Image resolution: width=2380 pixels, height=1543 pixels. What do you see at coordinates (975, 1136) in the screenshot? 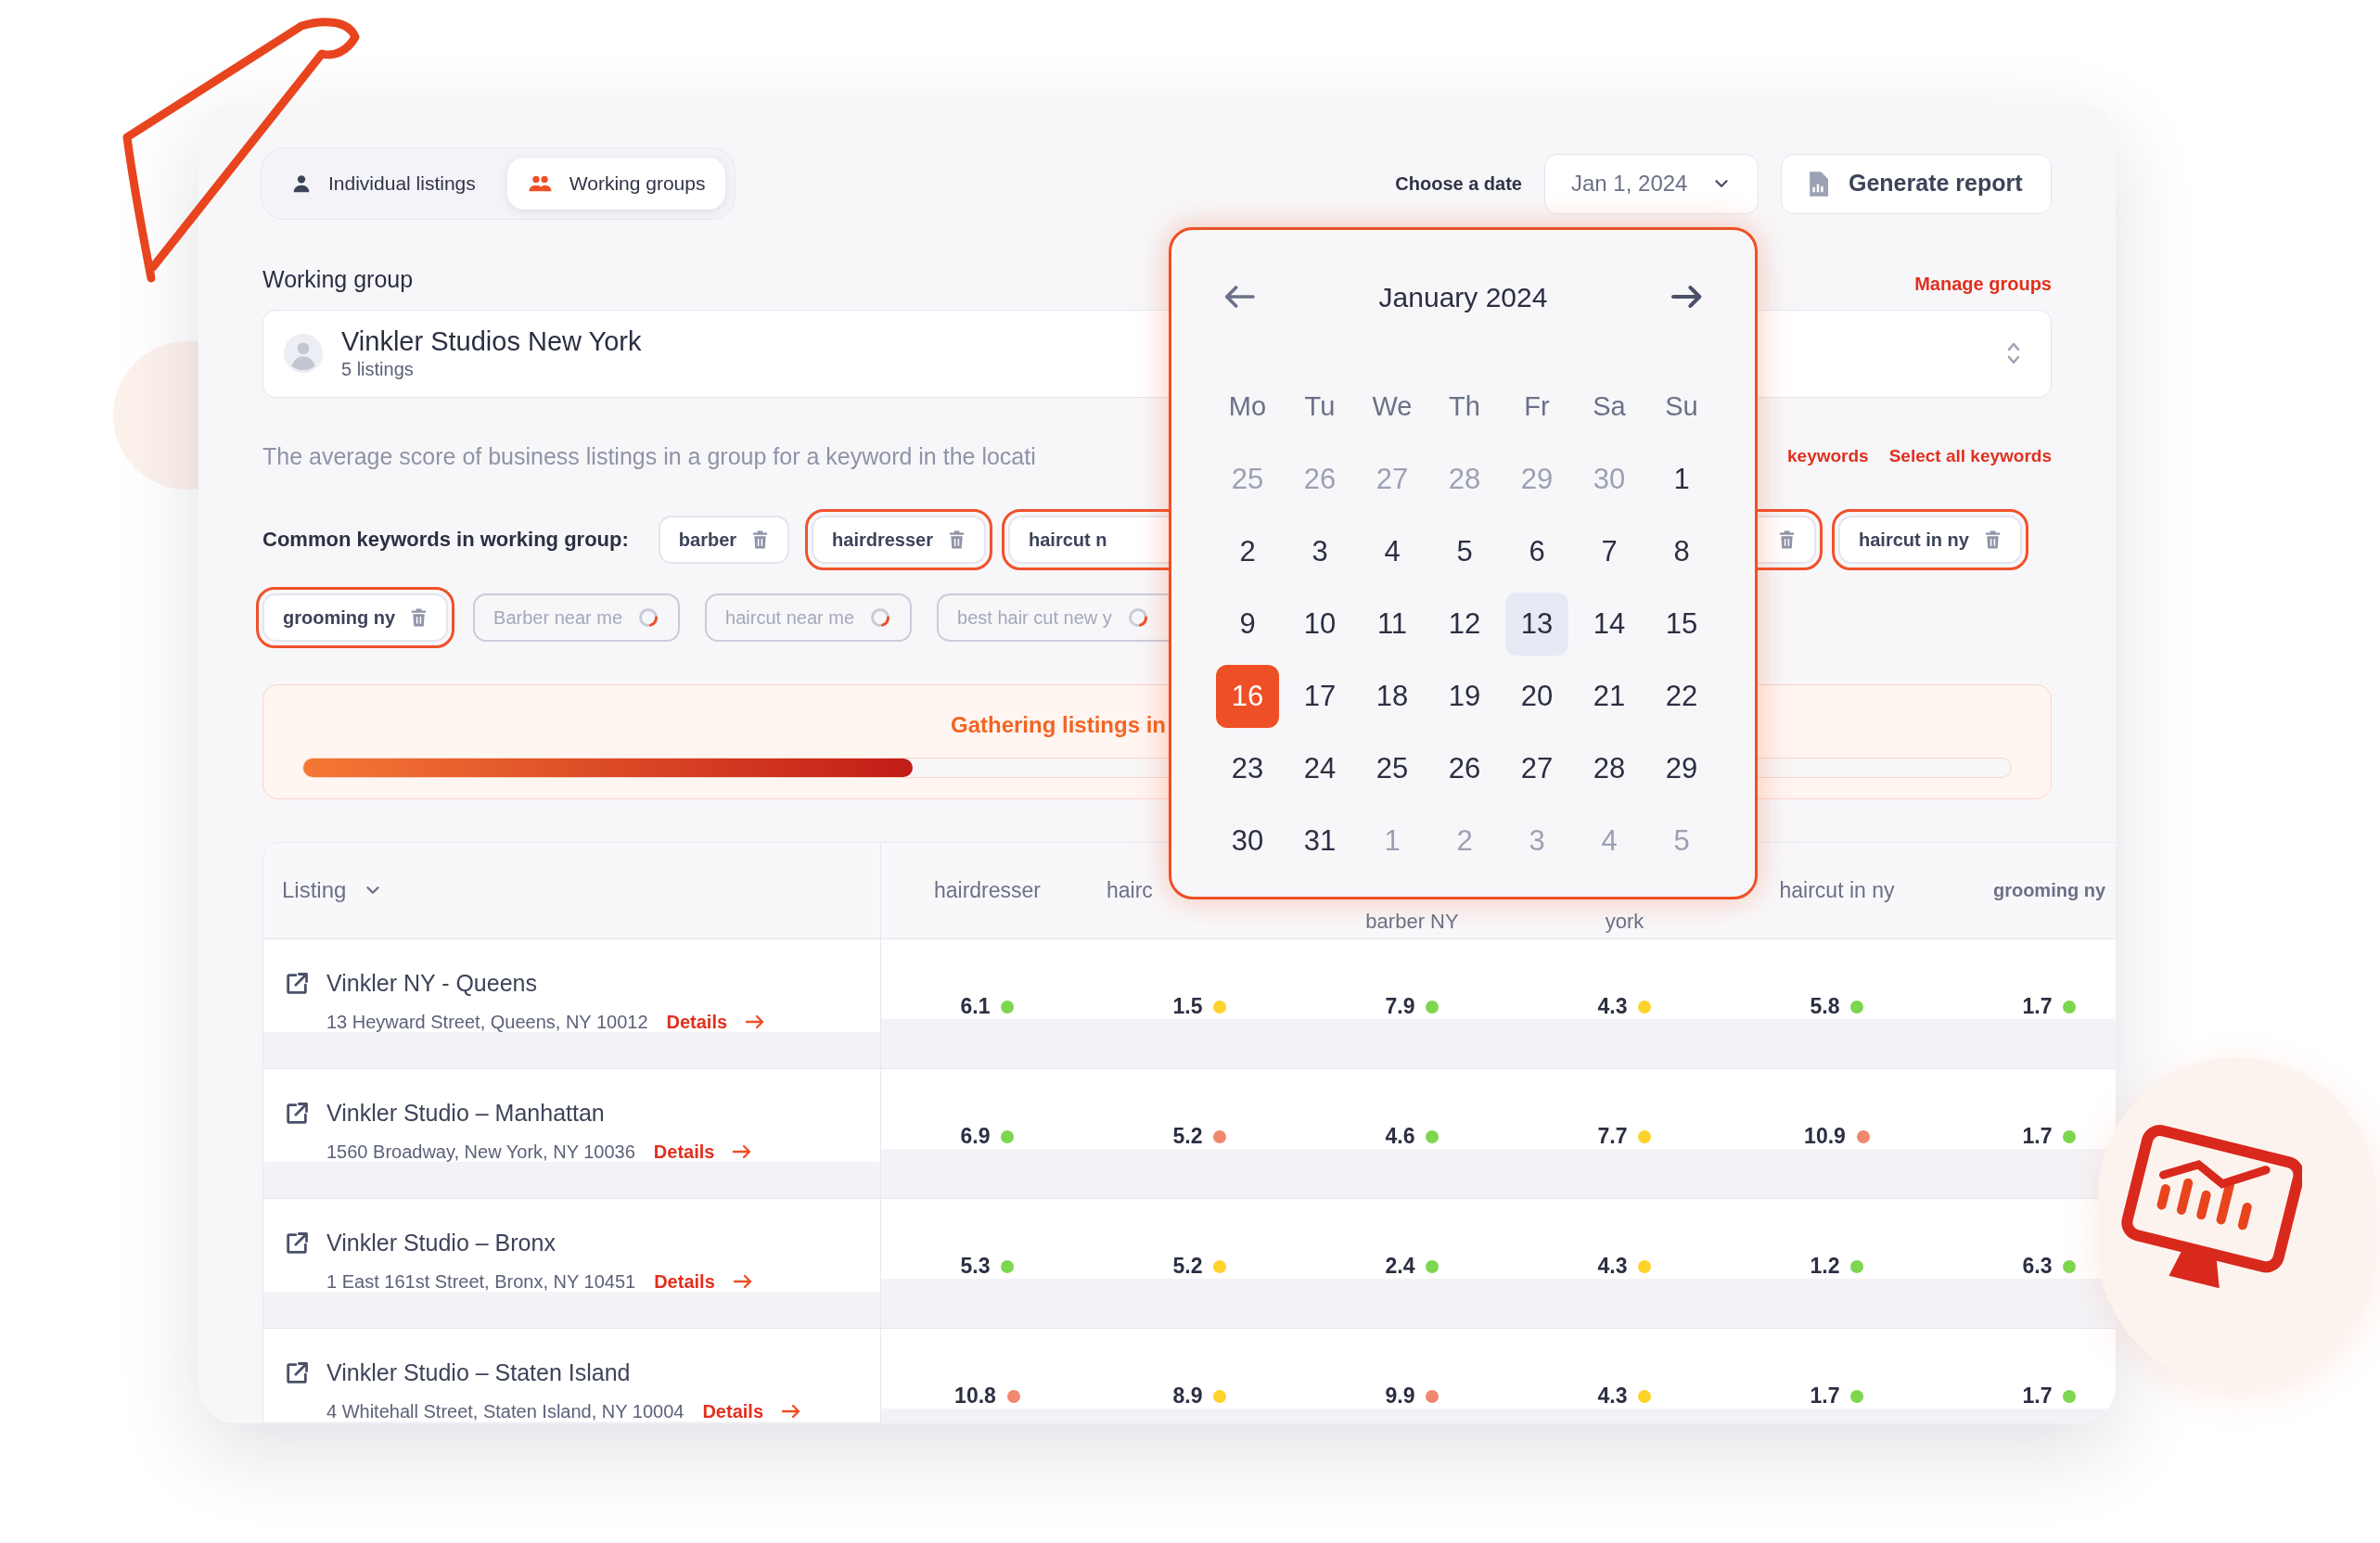
I see `score-value: 6.9` at bounding box center [975, 1136].